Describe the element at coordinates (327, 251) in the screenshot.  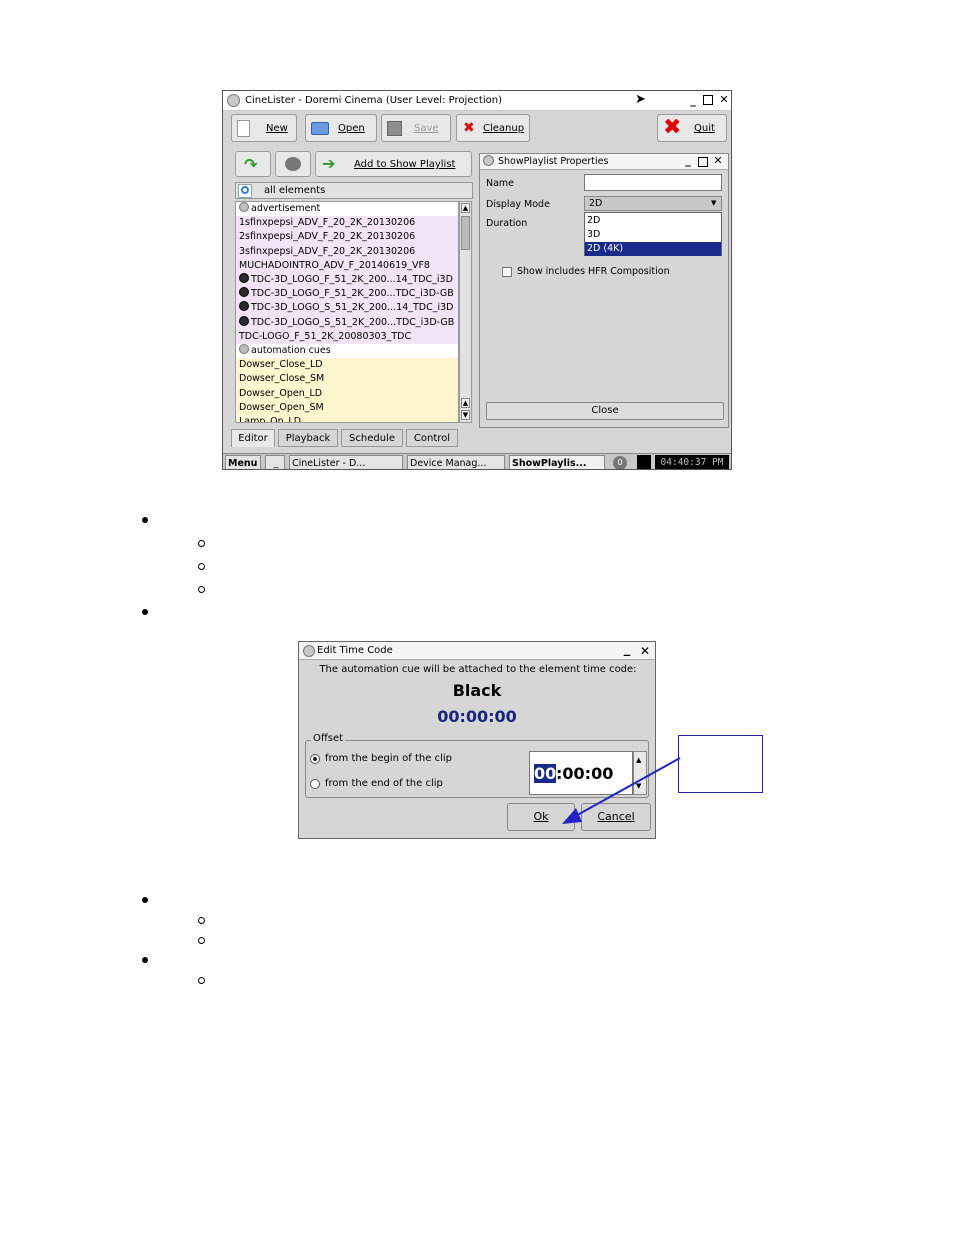
I see `list-item-label: 3sfinxpepsi_ADV_F_20_2K_20130206` at that location.